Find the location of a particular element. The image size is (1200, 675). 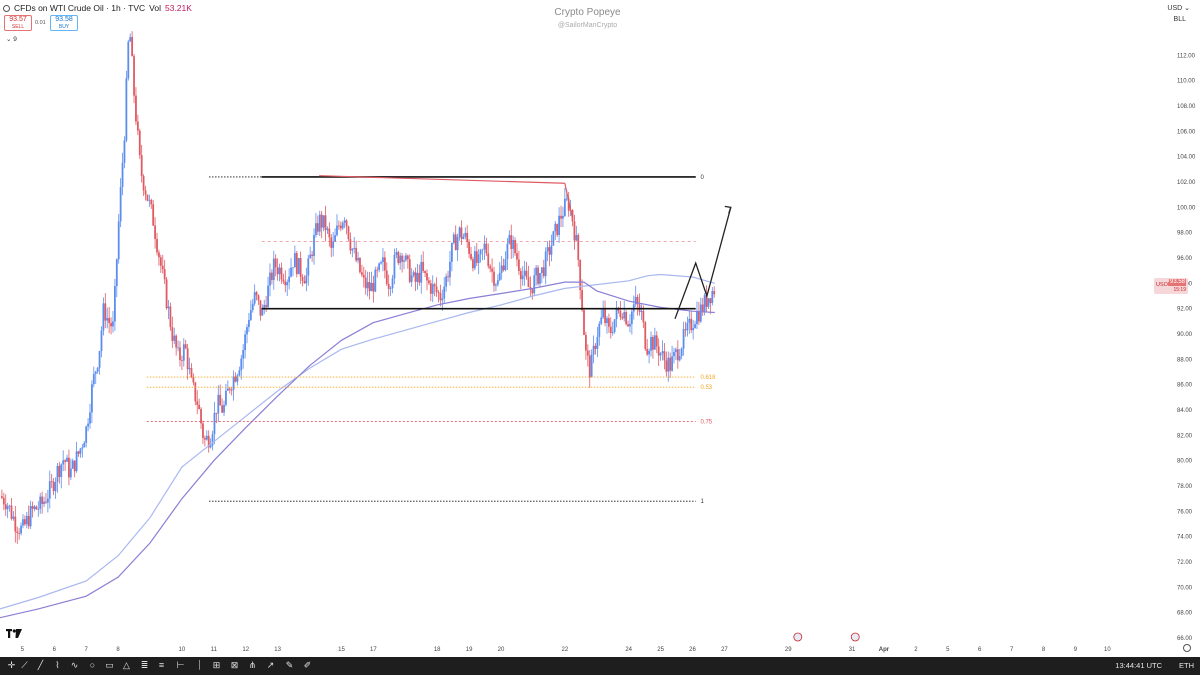

time-tick-label: 26 is located at coordinates (692, 650).